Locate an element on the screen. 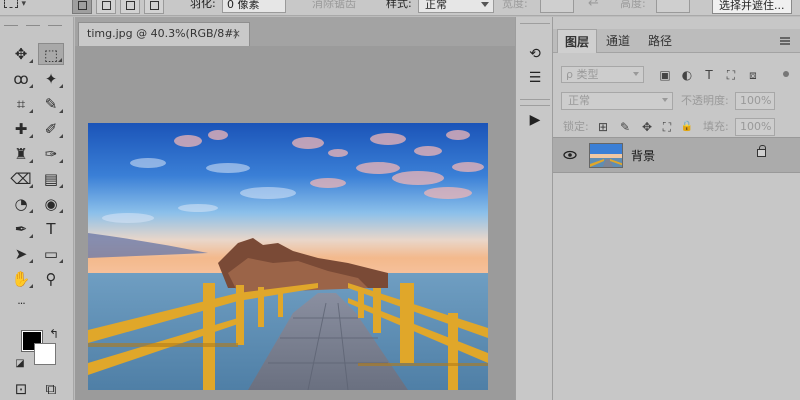 This screenshot has width=800, height=400. tool-preset-picker: ▾ is located at coordinates (34, 5).